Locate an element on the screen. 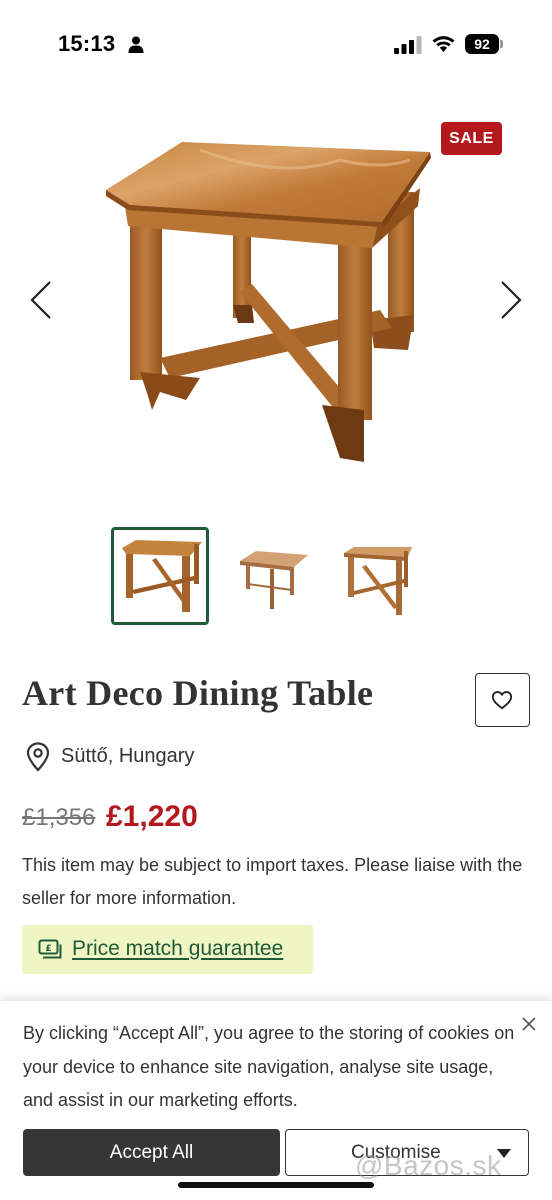 The image size is (552, 1200). chevron-right-icon is located at coordinates (511, 300).